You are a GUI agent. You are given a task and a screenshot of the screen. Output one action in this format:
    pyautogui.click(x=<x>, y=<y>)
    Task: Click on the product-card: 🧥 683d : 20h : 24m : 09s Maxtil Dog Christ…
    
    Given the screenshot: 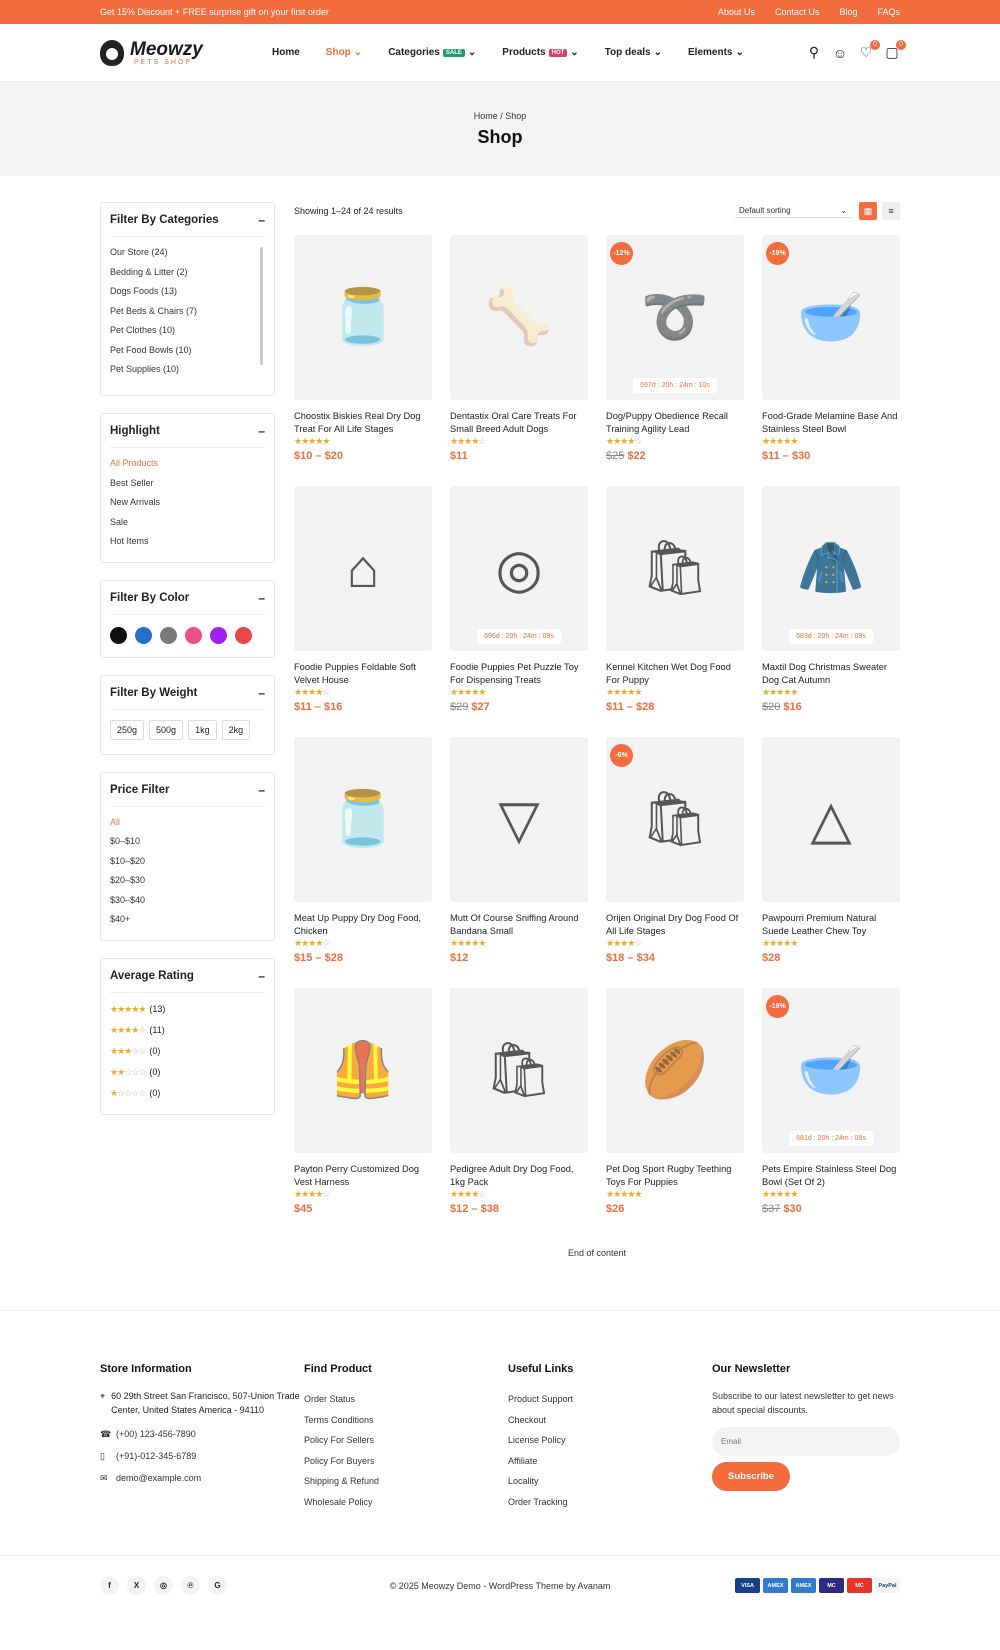 What is the action you would take?
    pyautogui.click(x=831, y=611)
    